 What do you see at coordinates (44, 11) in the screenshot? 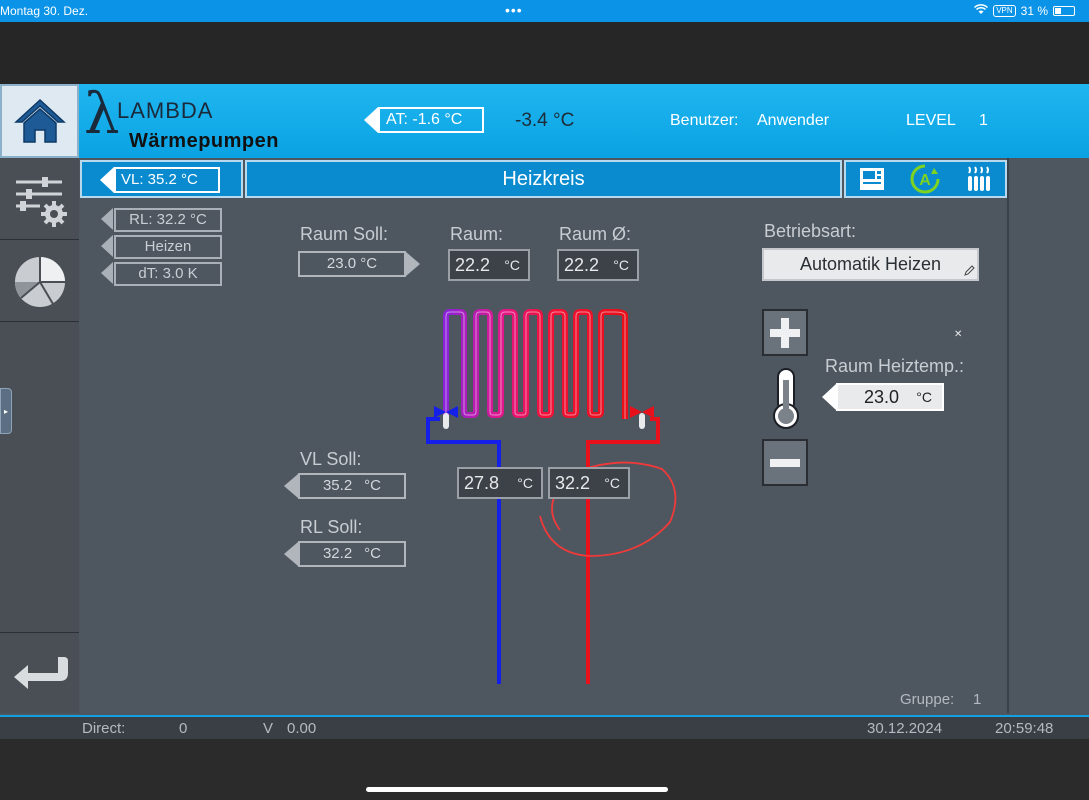
I see `status-date: Montag 30. Dez.` at bounding box center [44, 11].